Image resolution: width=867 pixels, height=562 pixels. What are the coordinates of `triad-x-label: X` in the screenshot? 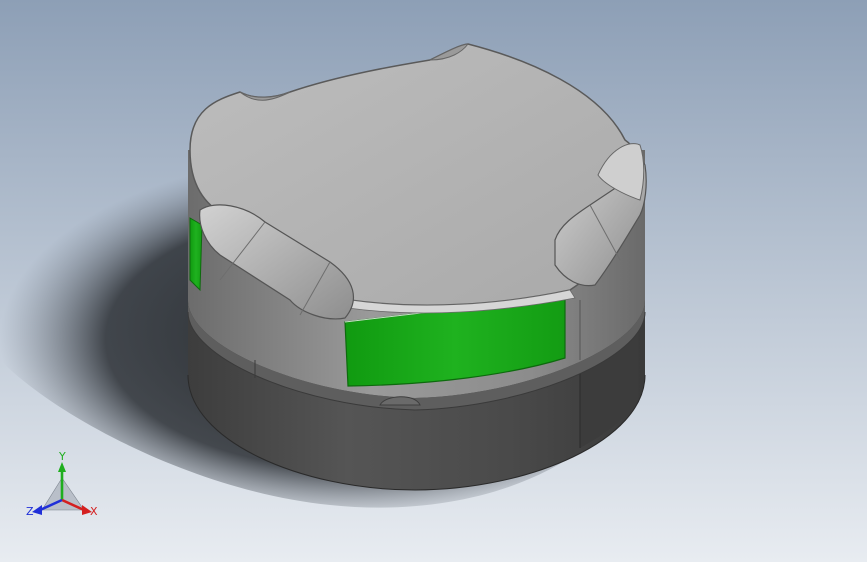 It's located at (94, 511).